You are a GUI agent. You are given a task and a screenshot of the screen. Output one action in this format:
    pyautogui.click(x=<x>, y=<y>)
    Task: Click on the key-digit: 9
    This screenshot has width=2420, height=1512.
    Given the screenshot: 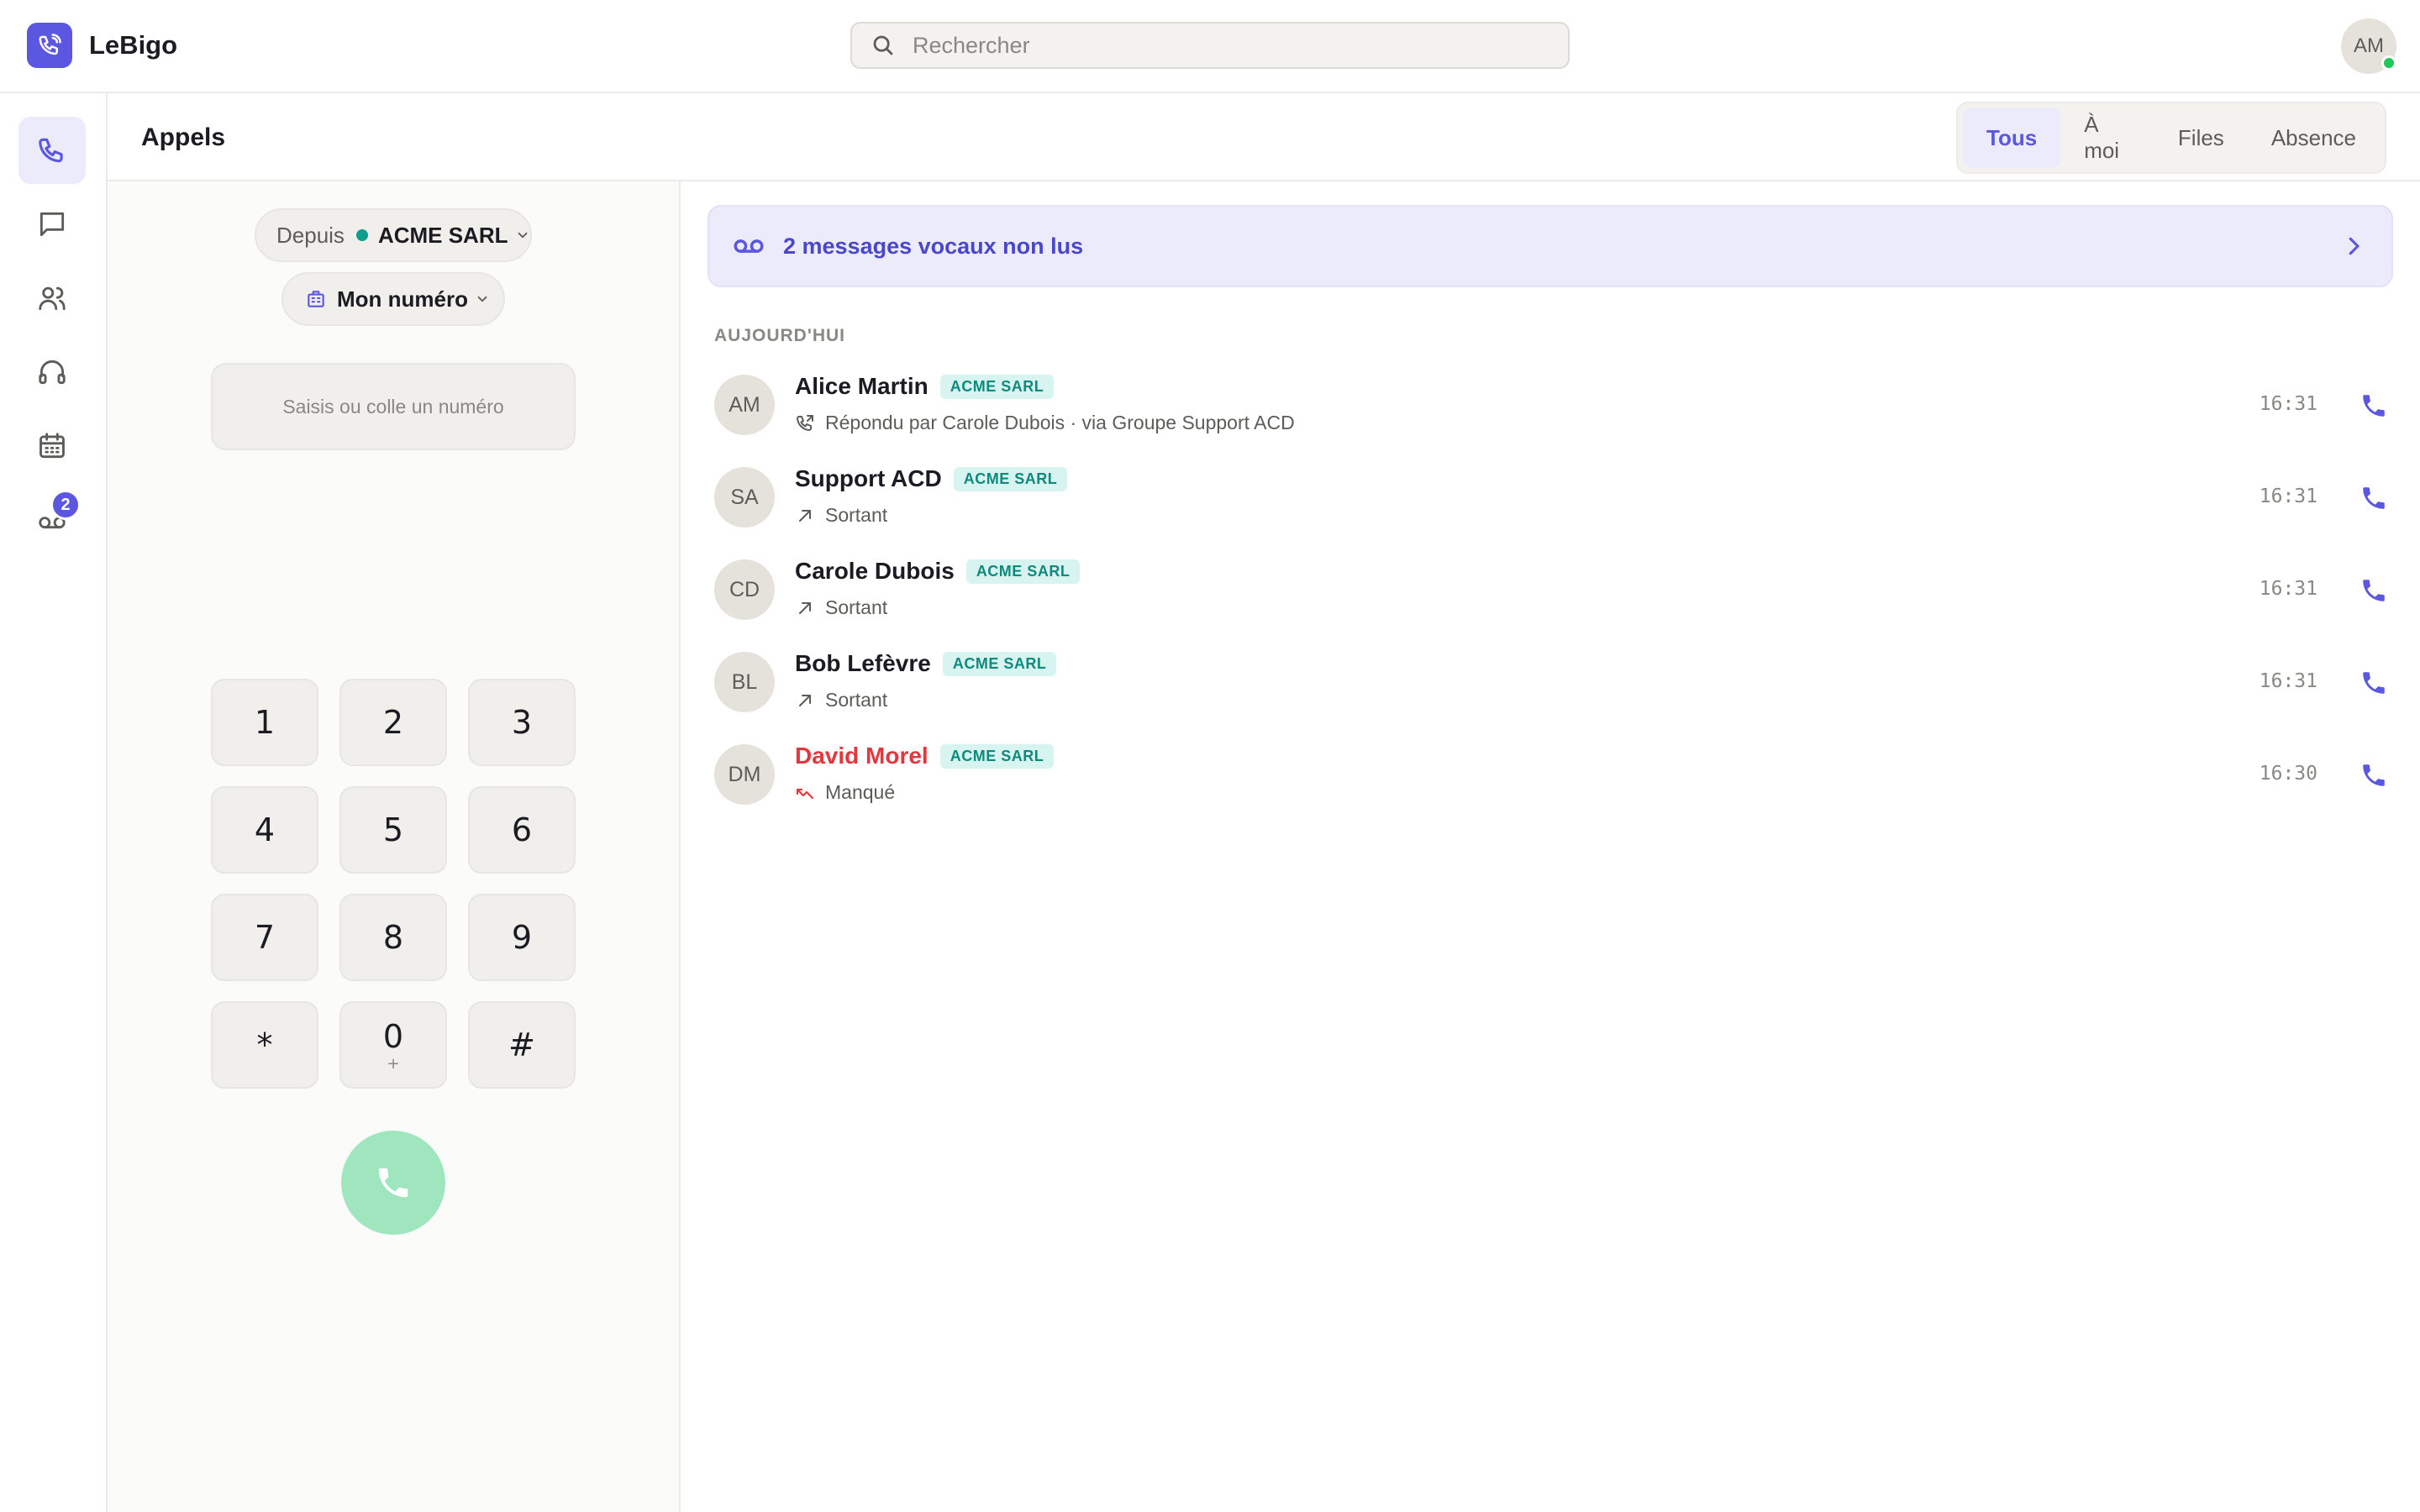 What is the action you would take?
    pyautogui.click(x=522, y=937)
    